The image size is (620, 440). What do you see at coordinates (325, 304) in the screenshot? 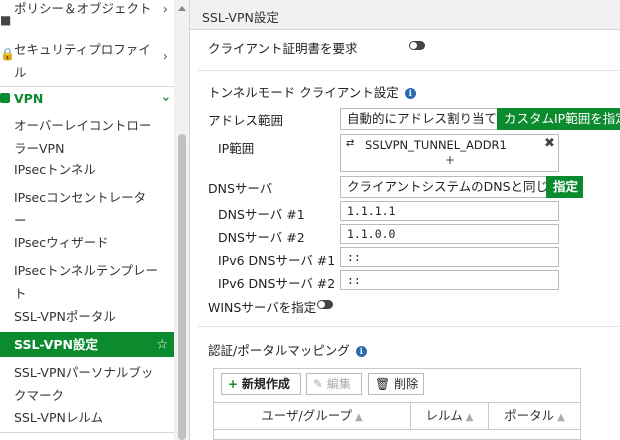
I see `wins-toggle` at bounding box center [325, 304].